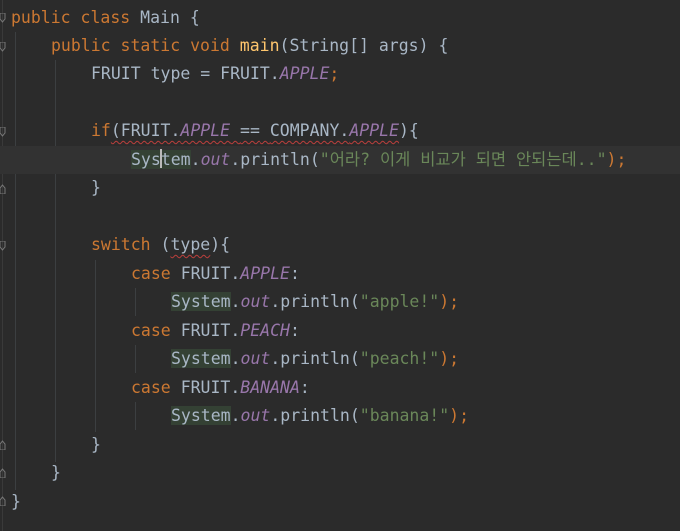  What do you see at coordinates (121, 244) in the screenshot?
I see `keyword: switch` at bounding box center [121, 244].